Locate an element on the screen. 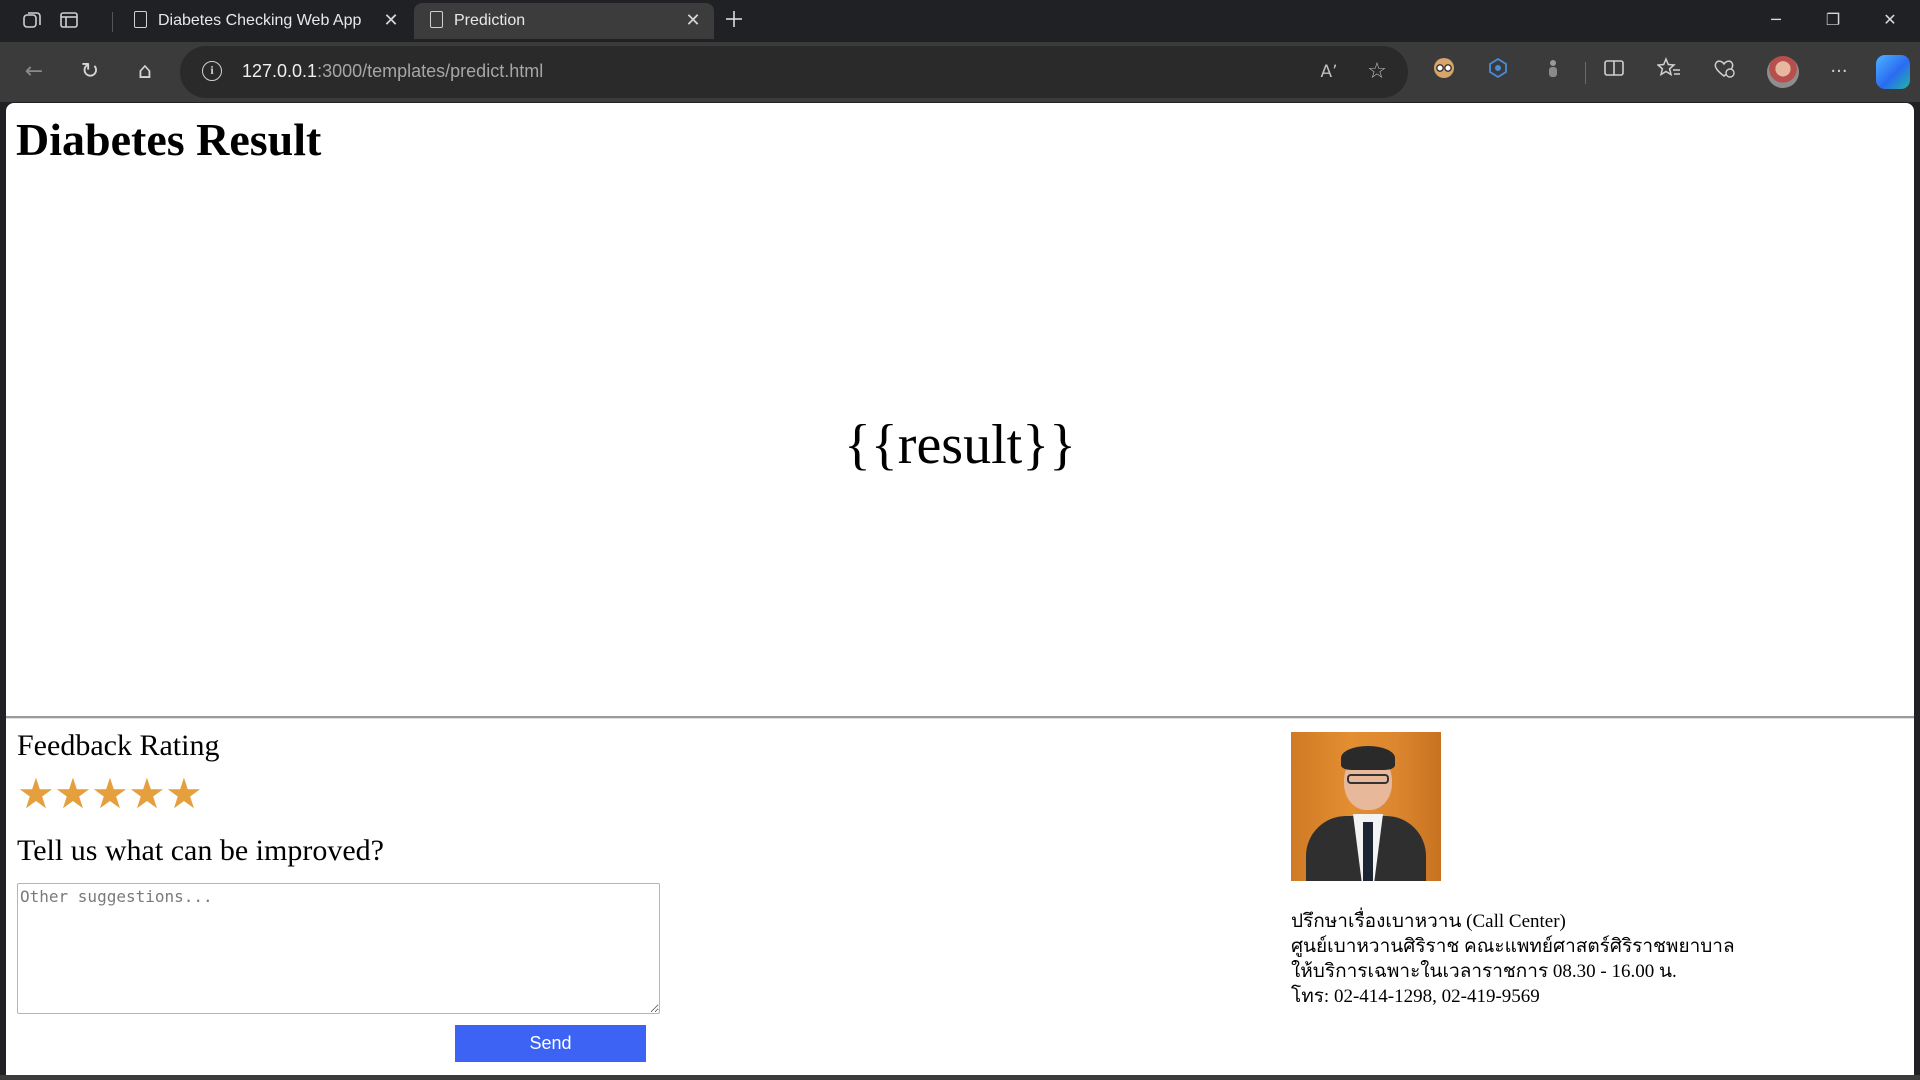 The height and width of the screenshot is (1080, 1920). new-tab-button is located at coordinates (734, 21).